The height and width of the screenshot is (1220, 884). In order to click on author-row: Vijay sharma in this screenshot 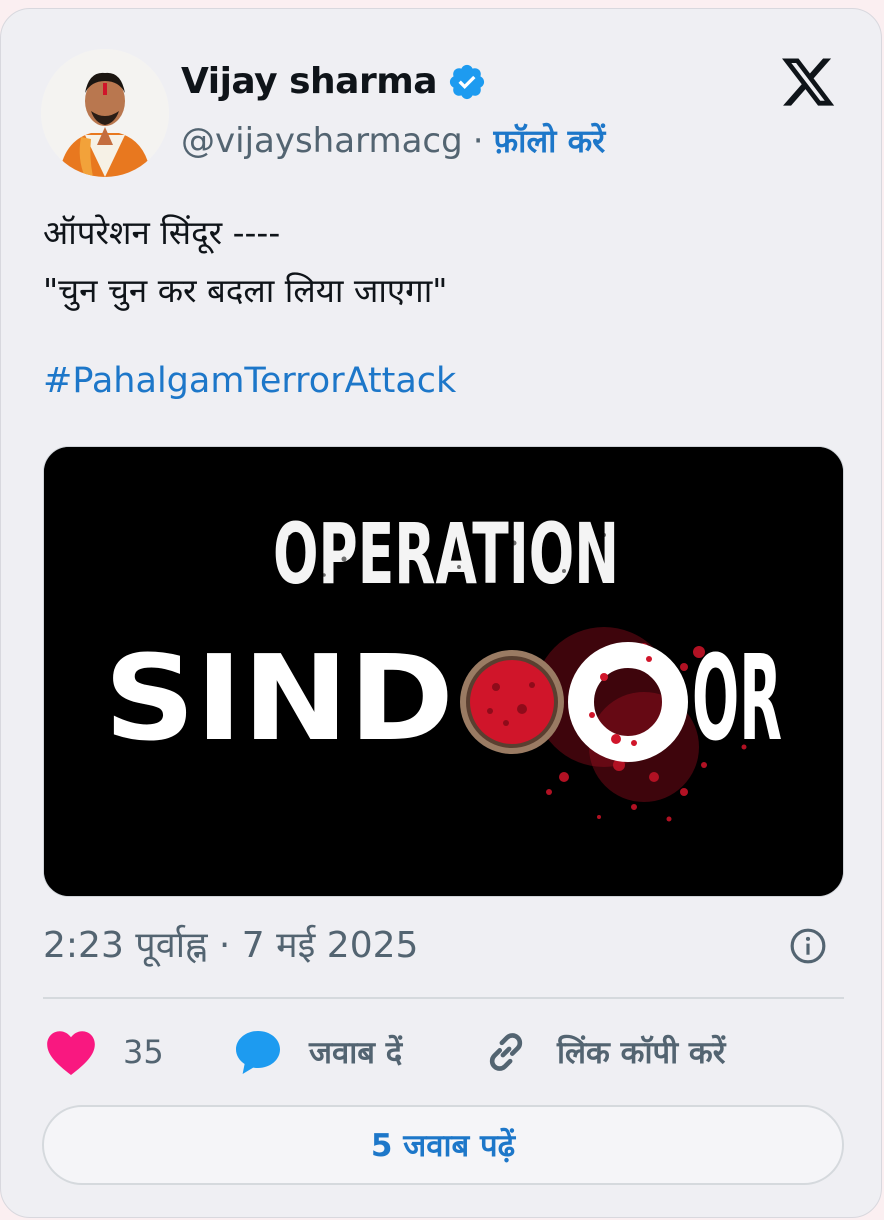, I will do `click(334, 81)`.